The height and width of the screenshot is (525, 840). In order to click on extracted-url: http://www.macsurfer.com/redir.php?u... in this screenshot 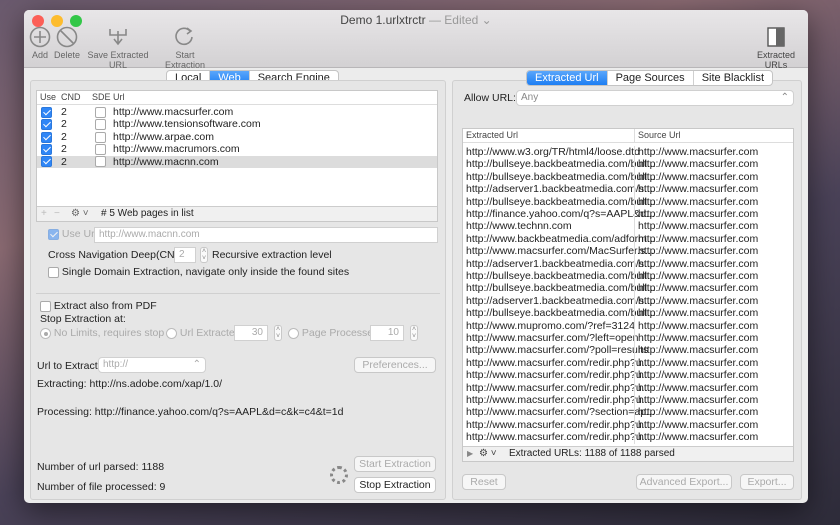, I will do `click(558, 437)`.